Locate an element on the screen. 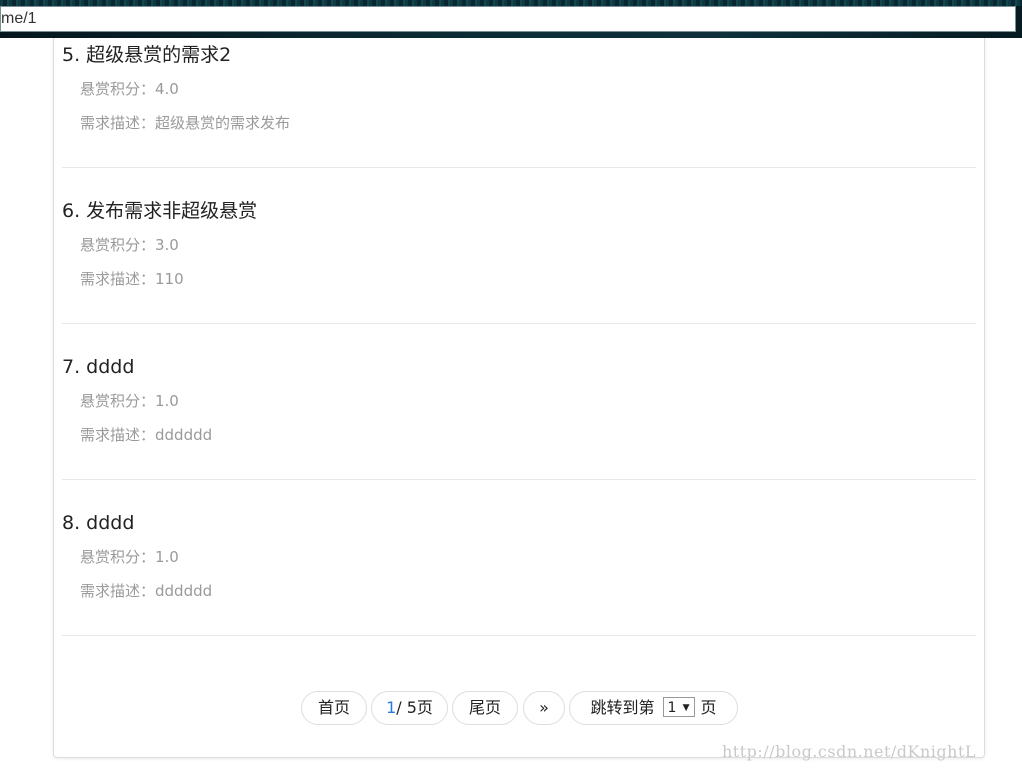 The width and height of the screenshot is (1022, 773). page-indicator: 1/ 5页 is located at coordinates (409, 708).